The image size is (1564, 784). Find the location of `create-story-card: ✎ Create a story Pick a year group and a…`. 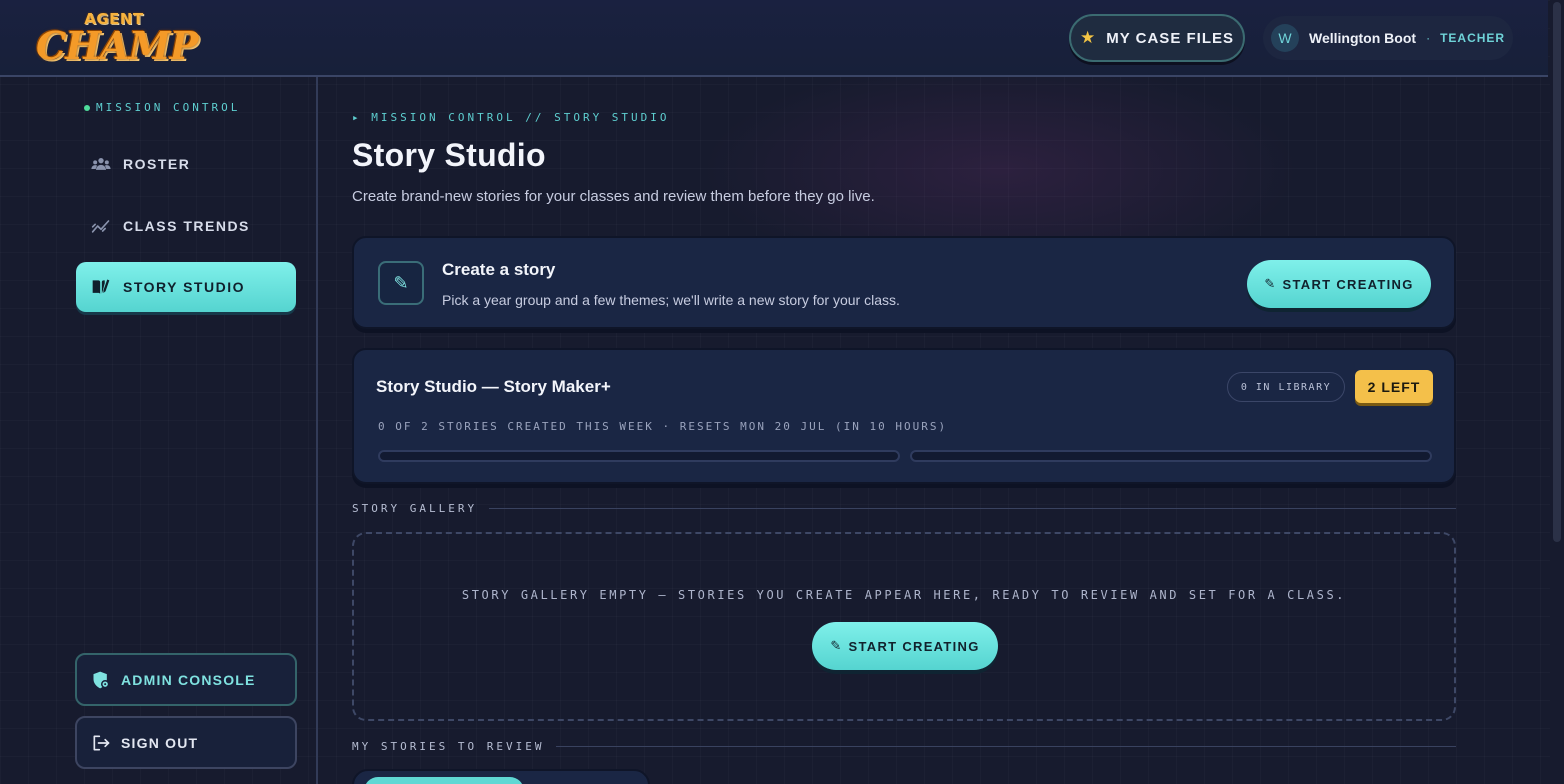

create-story-card: ✎ Create a story Pick a year group and a… is located at coordinates (904, 282).